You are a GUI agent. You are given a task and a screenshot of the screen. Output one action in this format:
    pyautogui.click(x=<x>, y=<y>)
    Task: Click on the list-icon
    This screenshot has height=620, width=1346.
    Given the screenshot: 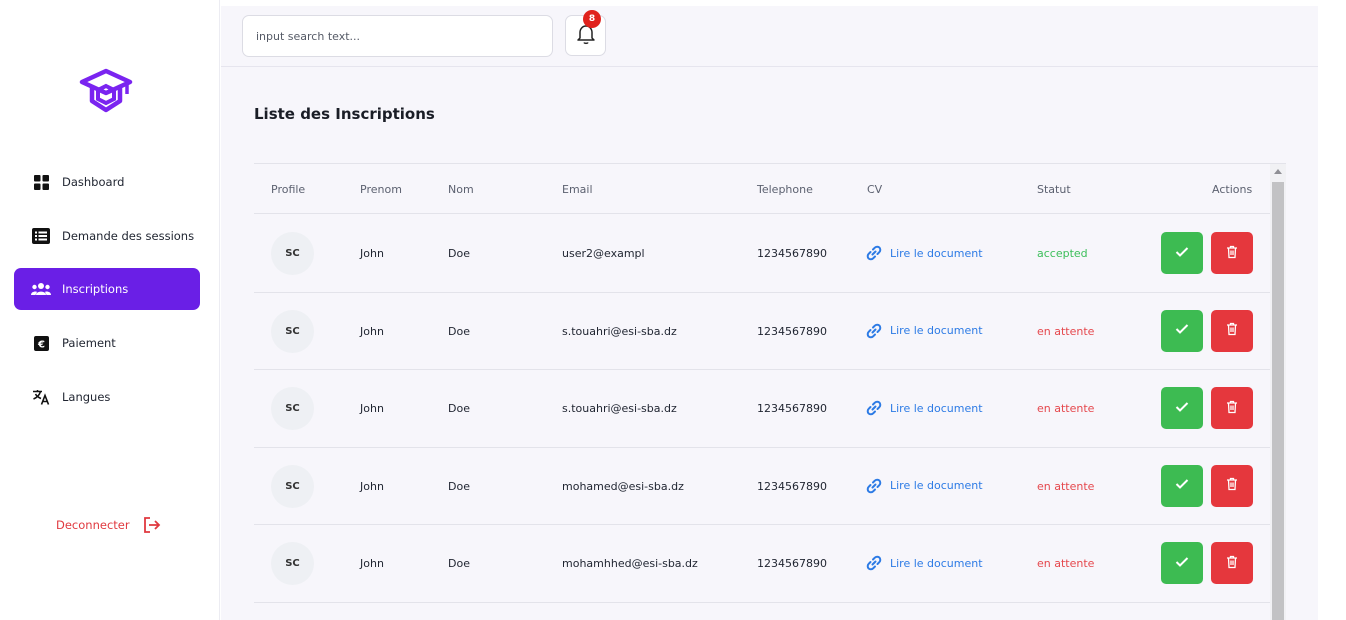 What is the action you would take?
    pyautogui.click(x=41, y=236)
    